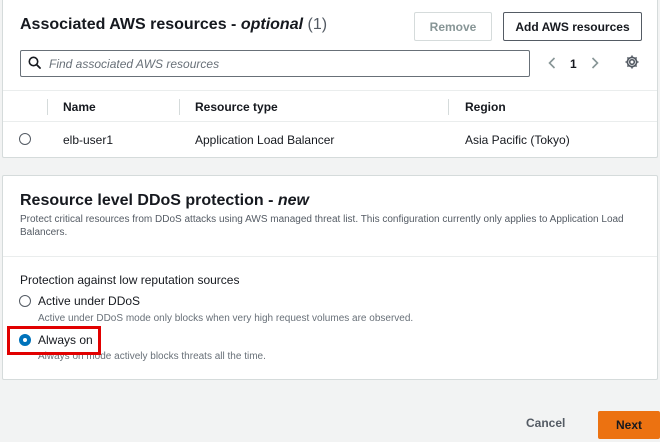  I want to click on search-box, so click(275, 63).